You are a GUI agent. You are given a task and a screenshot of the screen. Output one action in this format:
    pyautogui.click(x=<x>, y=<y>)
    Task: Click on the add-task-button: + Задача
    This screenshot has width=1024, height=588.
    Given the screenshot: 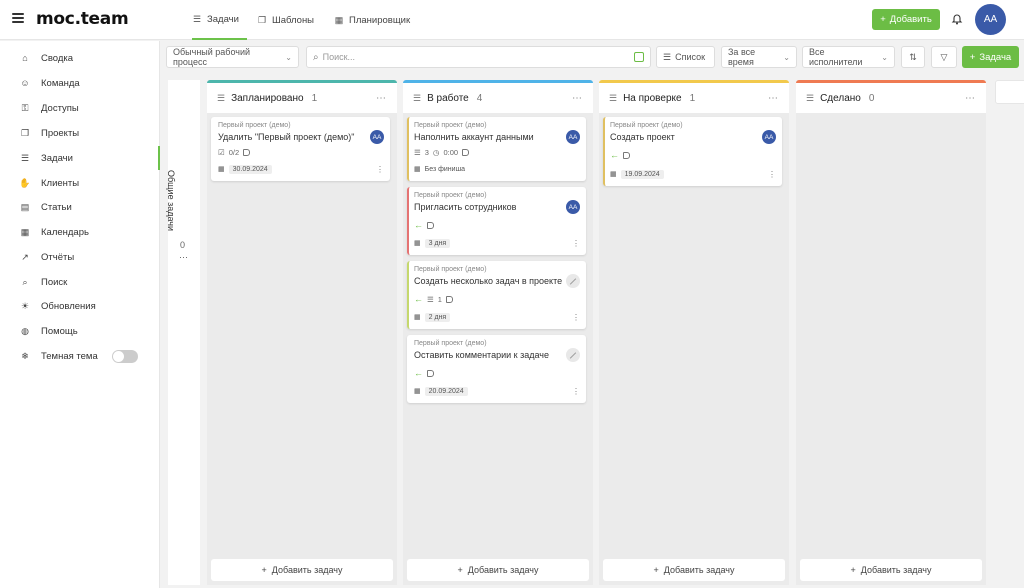 What is the action you would take?
    pyautogui.click(x=990, y=57)
    